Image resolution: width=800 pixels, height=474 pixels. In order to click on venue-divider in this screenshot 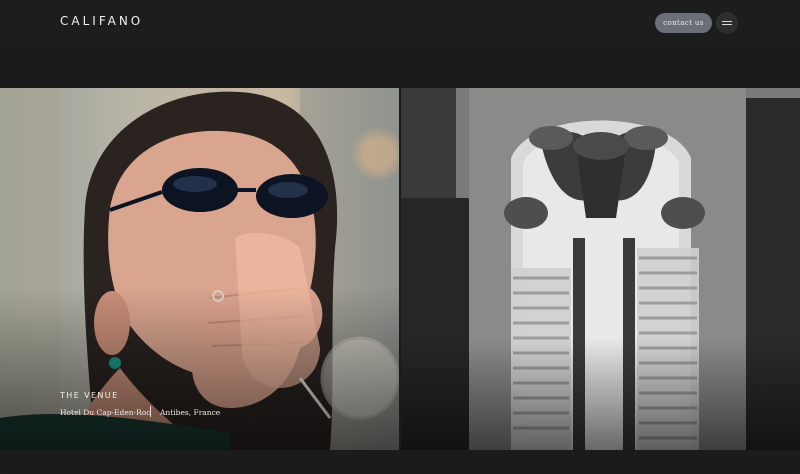, I will do `click(150, 411)`.